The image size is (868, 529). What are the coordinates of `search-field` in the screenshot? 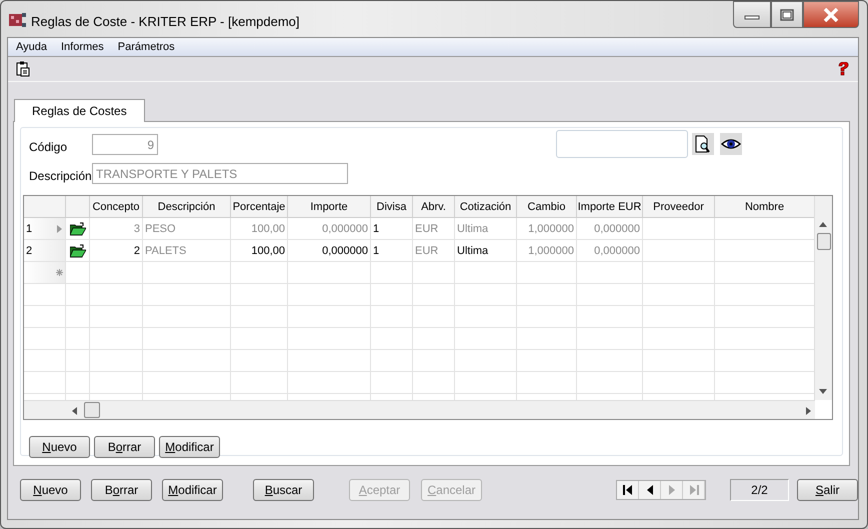 It's located at (622, 144).